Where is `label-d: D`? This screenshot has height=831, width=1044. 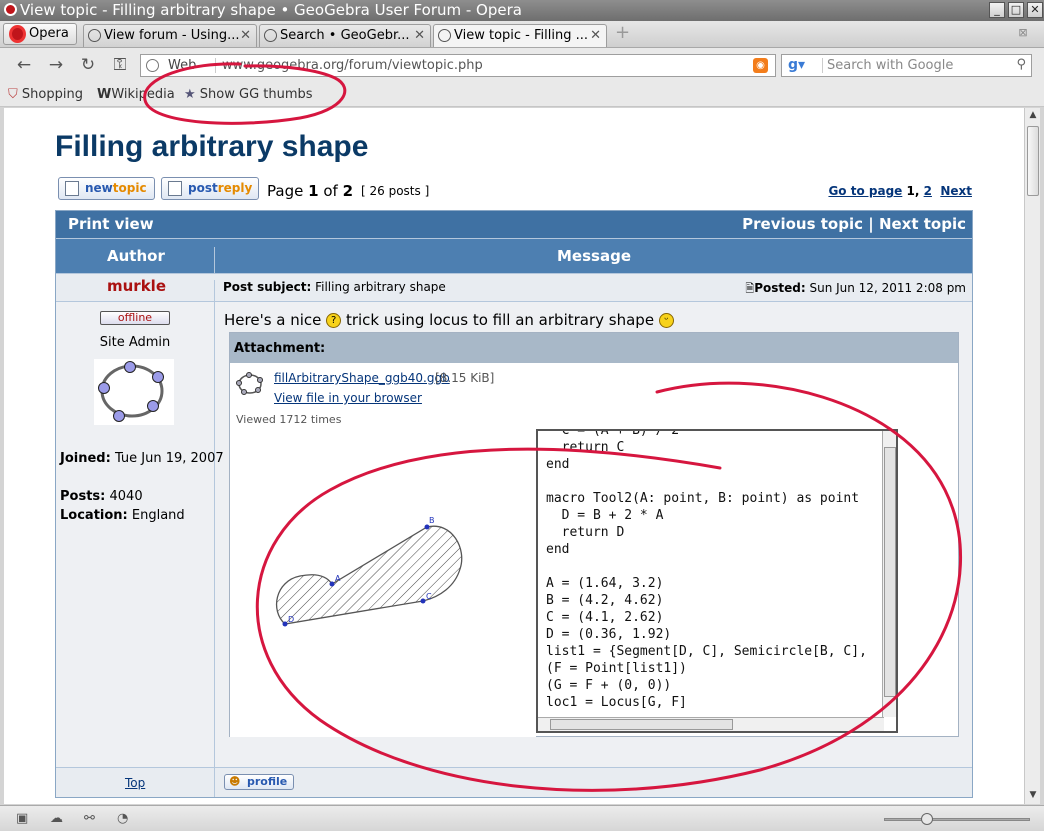 label-d: D is located at coordinates (291, 619).